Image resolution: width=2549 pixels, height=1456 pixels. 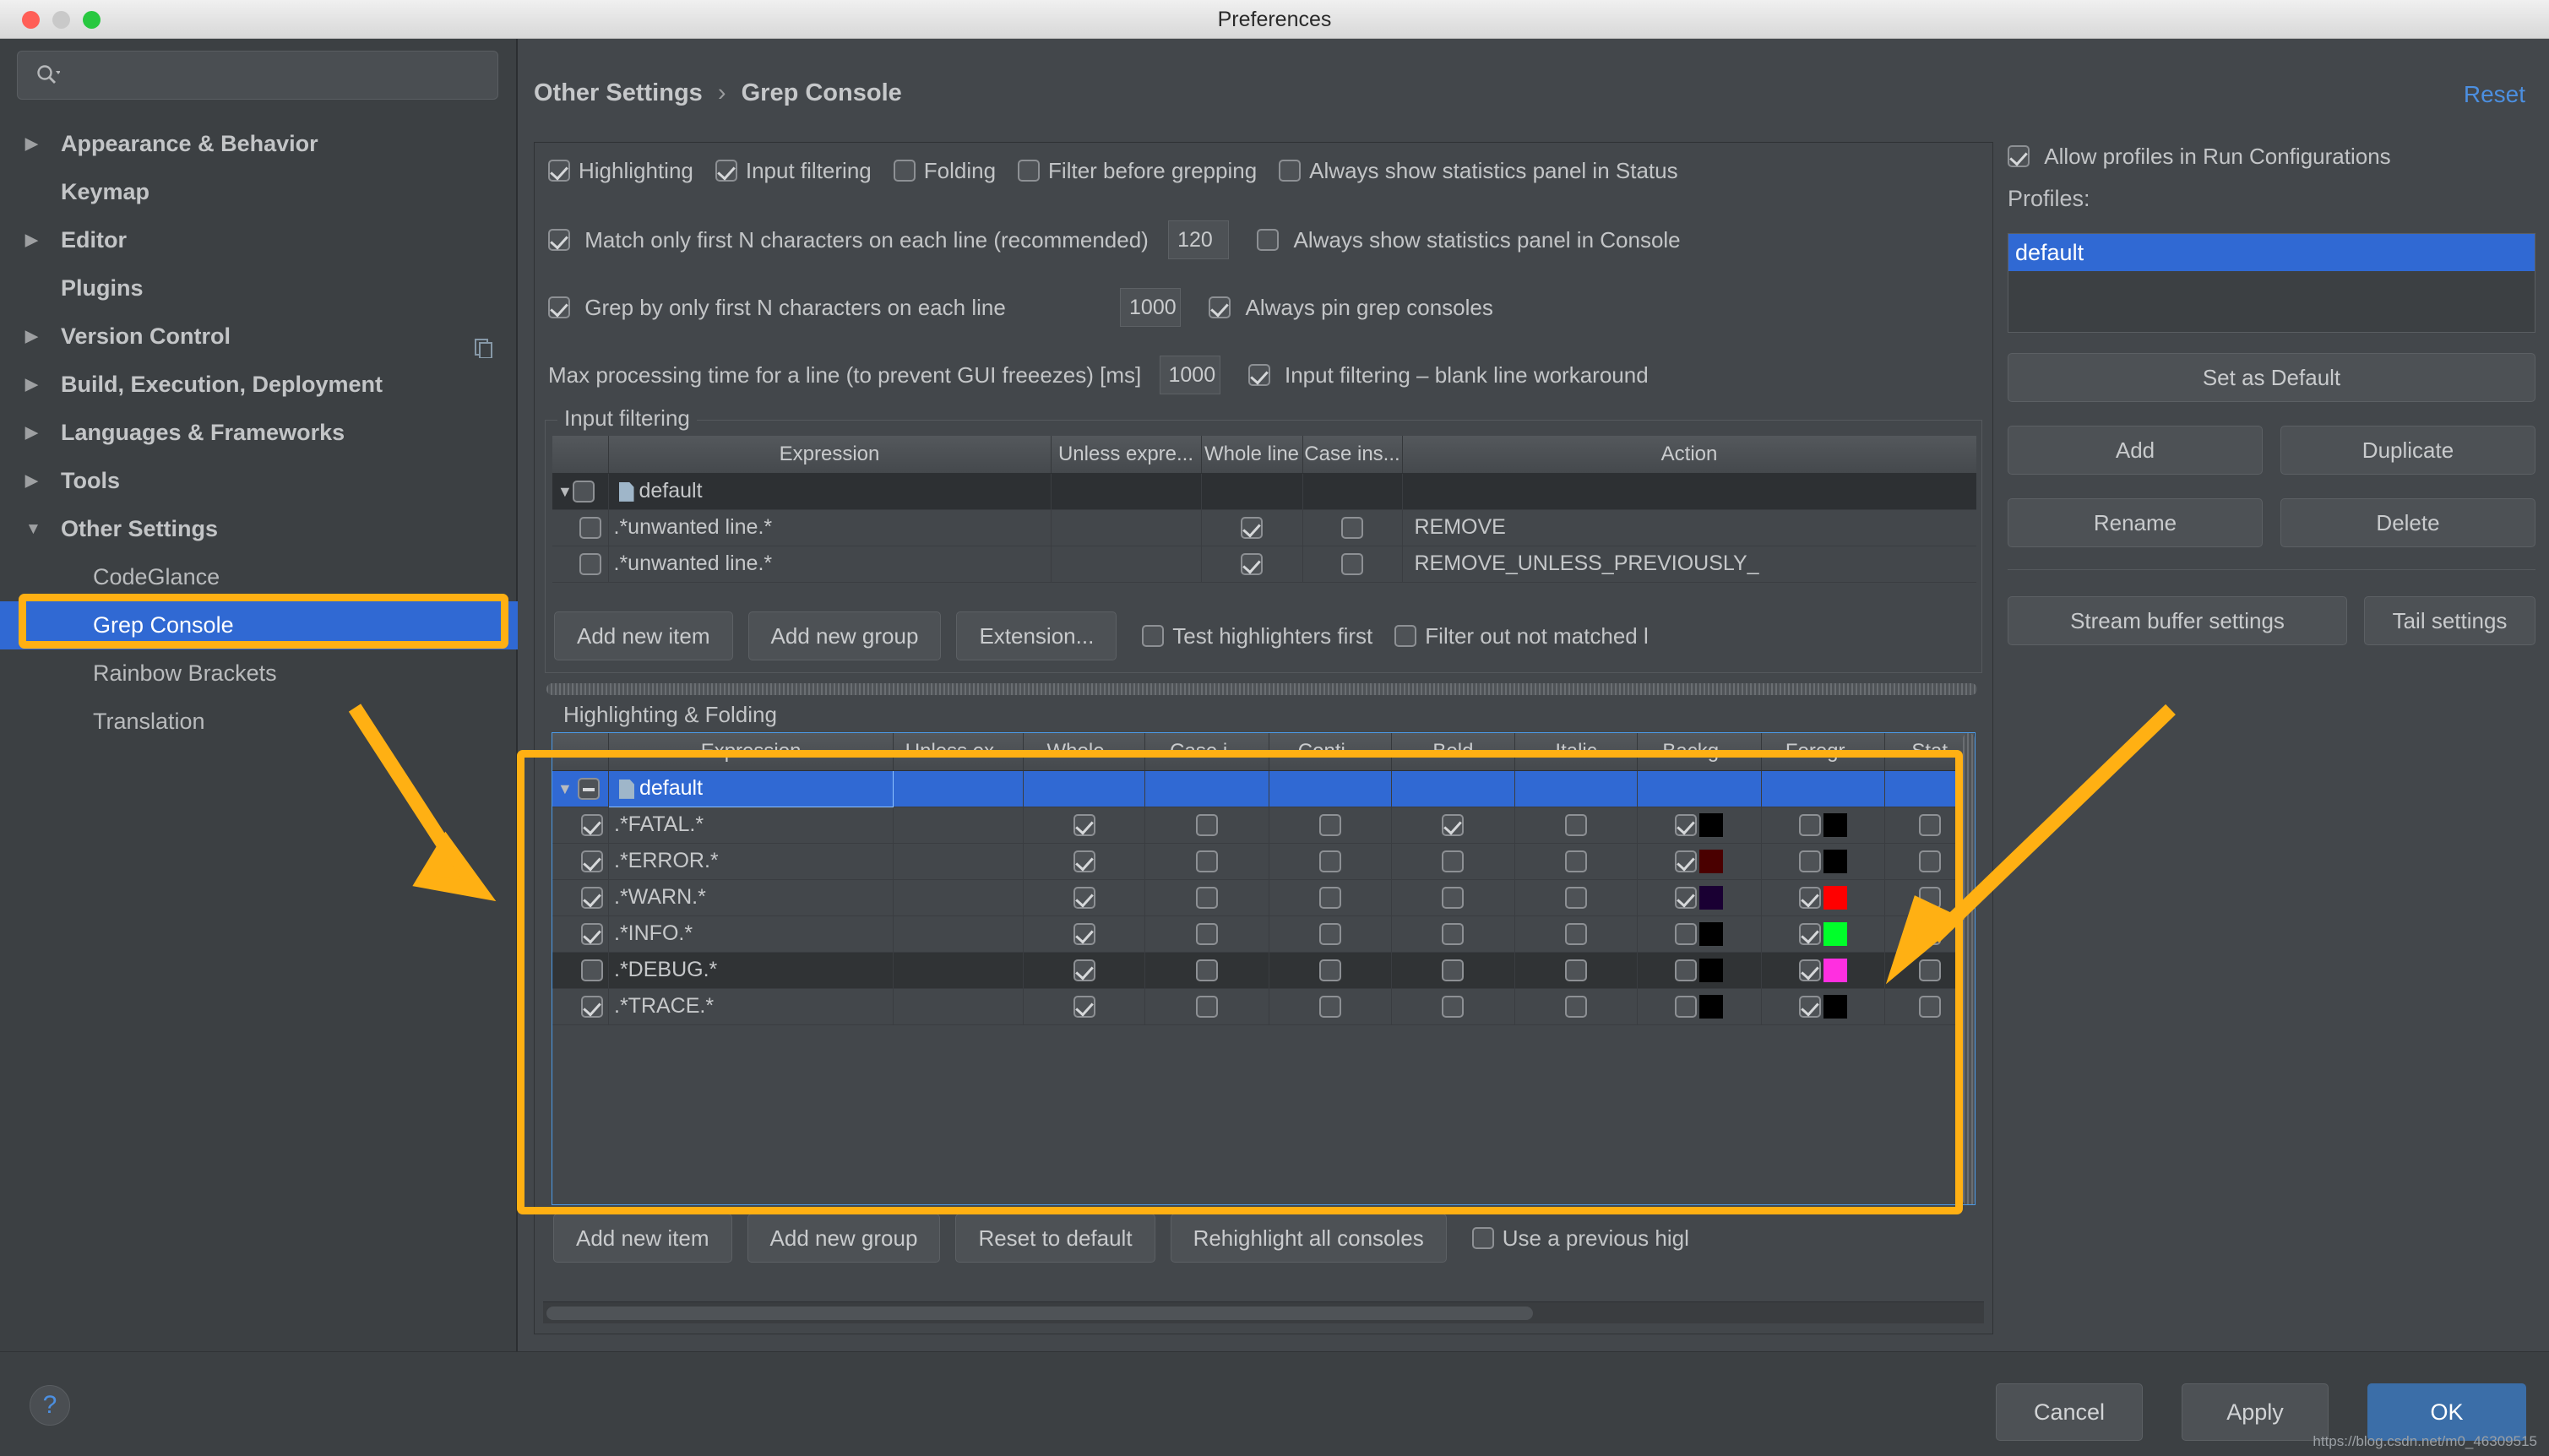 What do you see at coordinates (2271, 377) in the screenshot?
I see `set-as-default-button: Set as Default` at bounding box center [2271, 377].